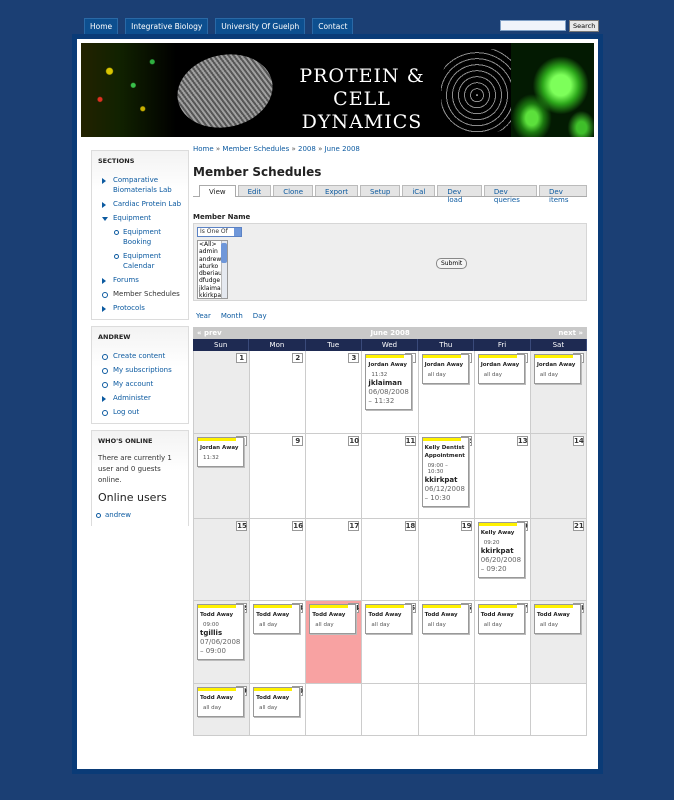 The width and height of the screenshot is (674, 800). Describe the element at coordinates (446, 392) in the screenshot. I see `calendar-day: 5Jordan Awayall day` at that location.